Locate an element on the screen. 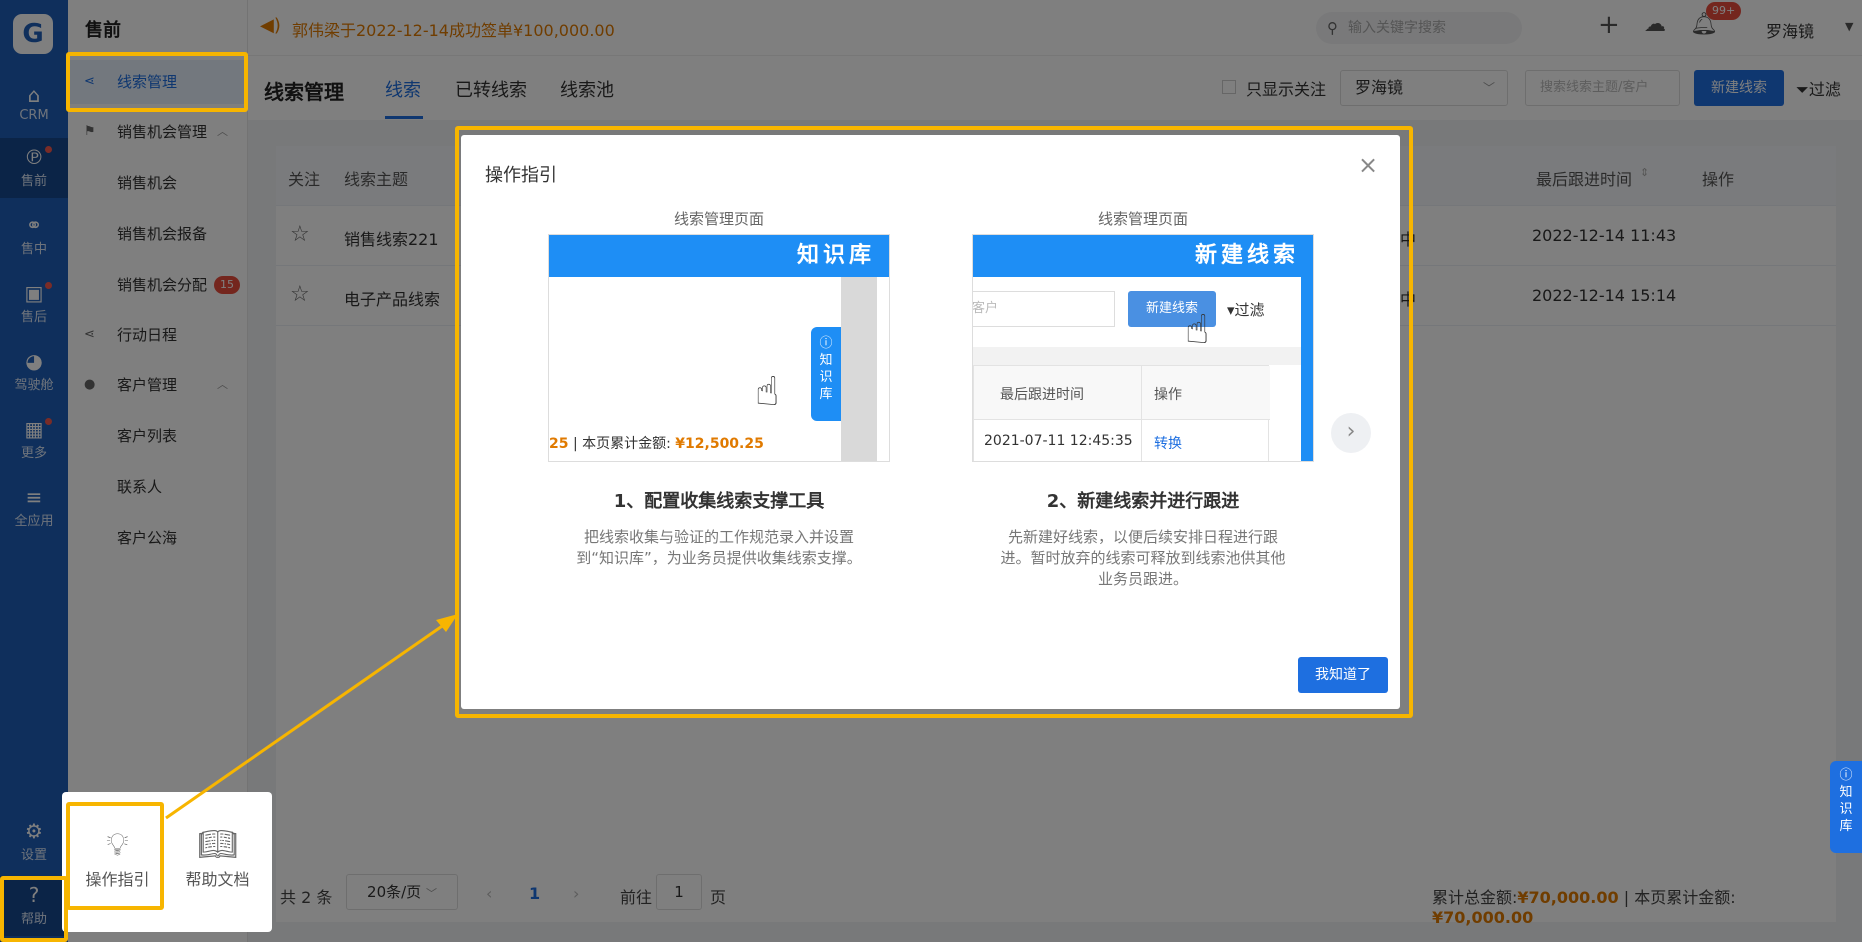 The width and height of the screenshot is (1862, 942). arrow-line is located at coordinates (307, 720).